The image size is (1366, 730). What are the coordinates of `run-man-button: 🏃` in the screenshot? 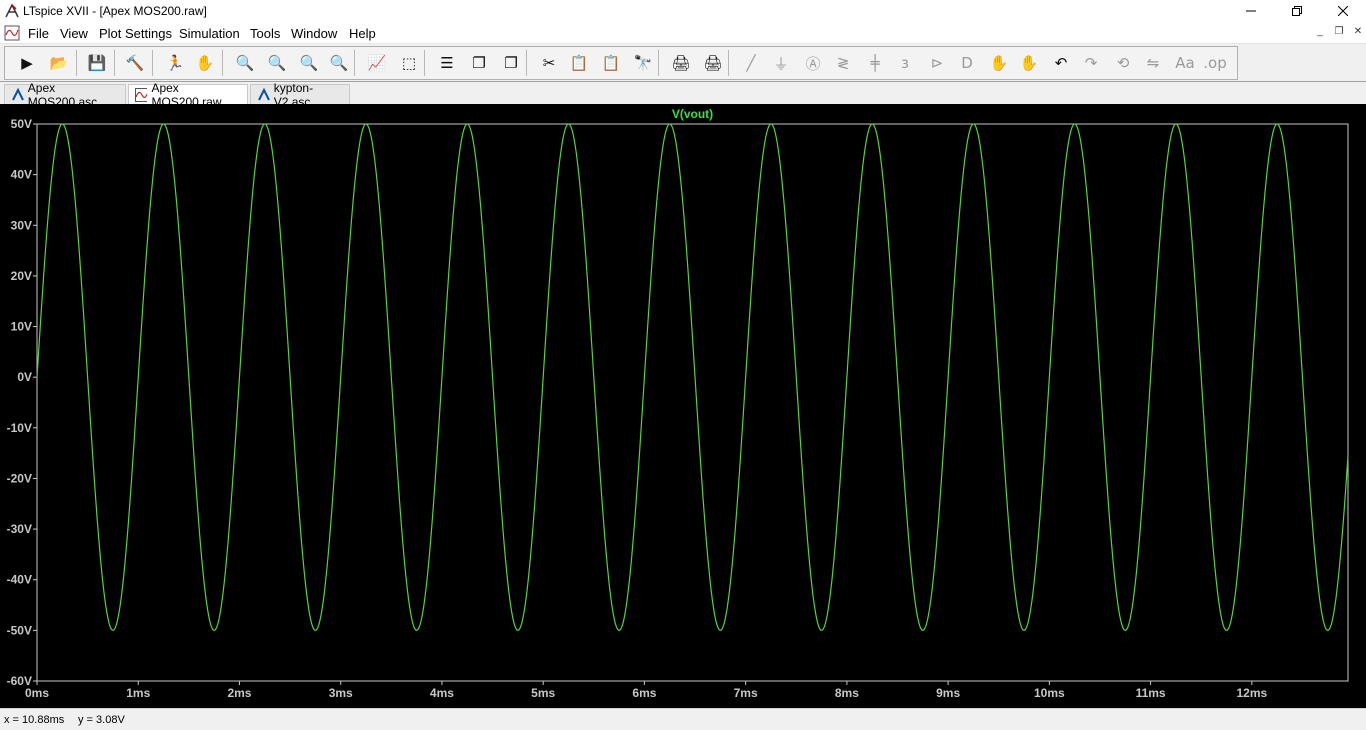 It's located at (175, 63).